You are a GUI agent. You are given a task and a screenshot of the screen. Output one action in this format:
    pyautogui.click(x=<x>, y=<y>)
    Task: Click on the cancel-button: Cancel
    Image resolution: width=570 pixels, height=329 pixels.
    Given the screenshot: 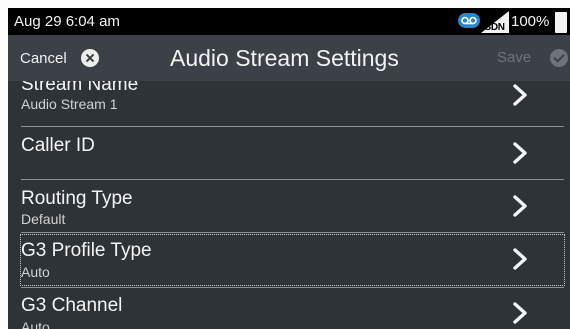 What is the action you would take?
    pyautogui.click(x=59, y=58)
    